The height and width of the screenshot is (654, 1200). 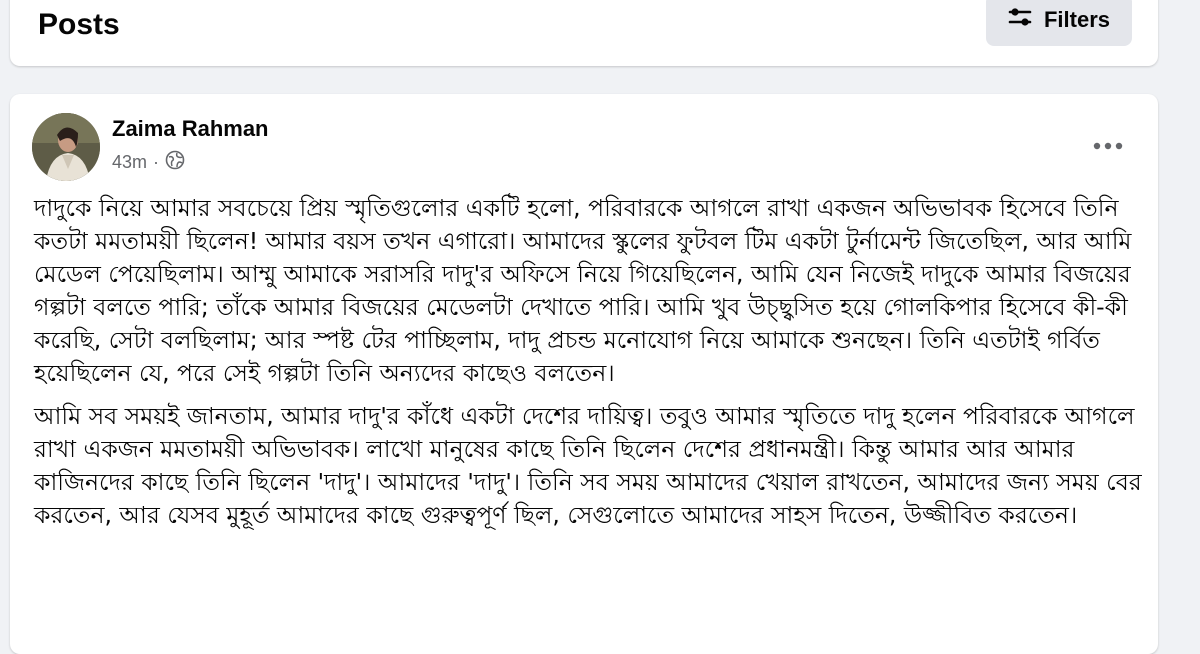 What do you see at coordinates (129, 162) in the screenshot?
I see `post-time: 43m` at bounding box center [129, 162].